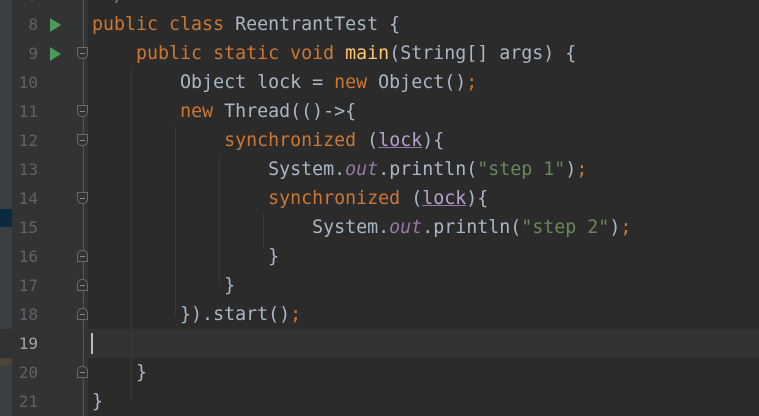 The image size is (759, 416). I want to click on code-line-8: 8 public class ReentrantTest {, so click(379, 24).